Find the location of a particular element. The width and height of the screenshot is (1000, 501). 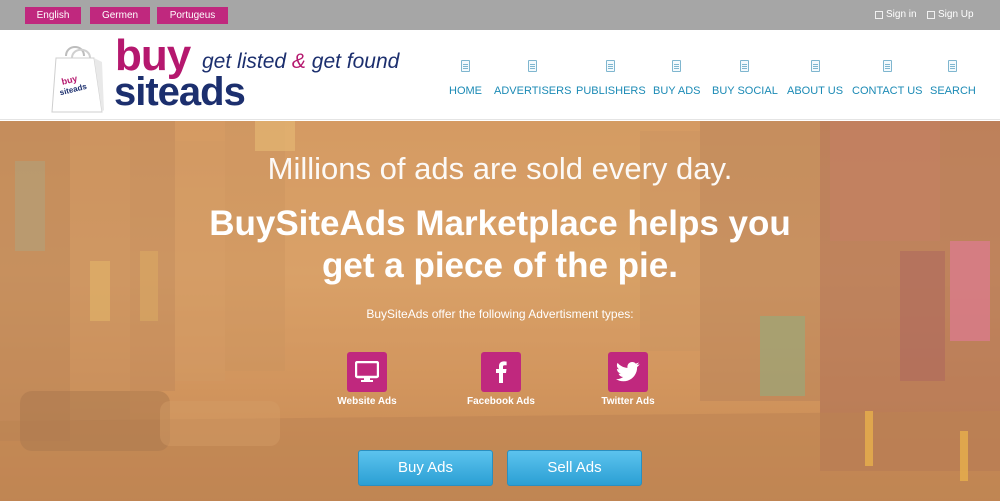

top-utility-bar: English Germen Portugeus Sign in Sign Up is located at coordinates (500, 15).